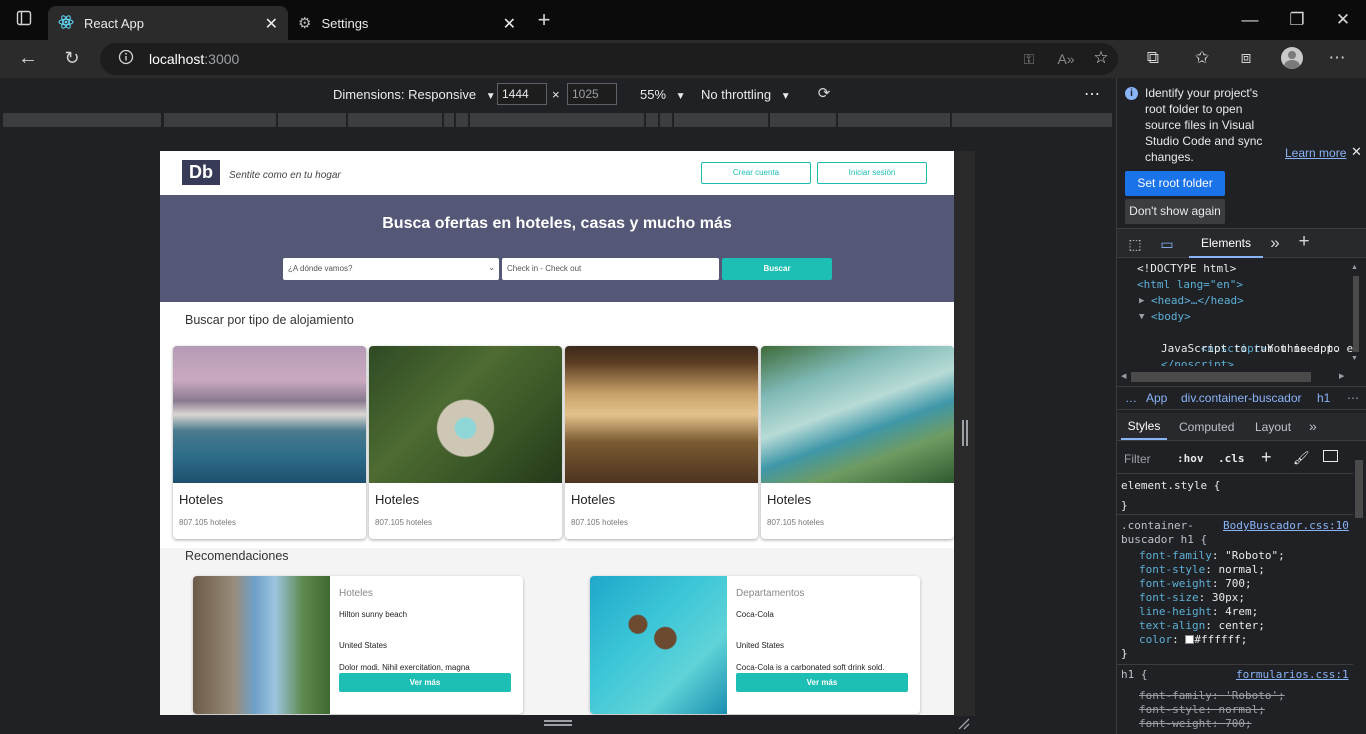 This screenshot has height=734, width=1366. I want to click on inspect-icon: ⬚, so click(1135, 244).